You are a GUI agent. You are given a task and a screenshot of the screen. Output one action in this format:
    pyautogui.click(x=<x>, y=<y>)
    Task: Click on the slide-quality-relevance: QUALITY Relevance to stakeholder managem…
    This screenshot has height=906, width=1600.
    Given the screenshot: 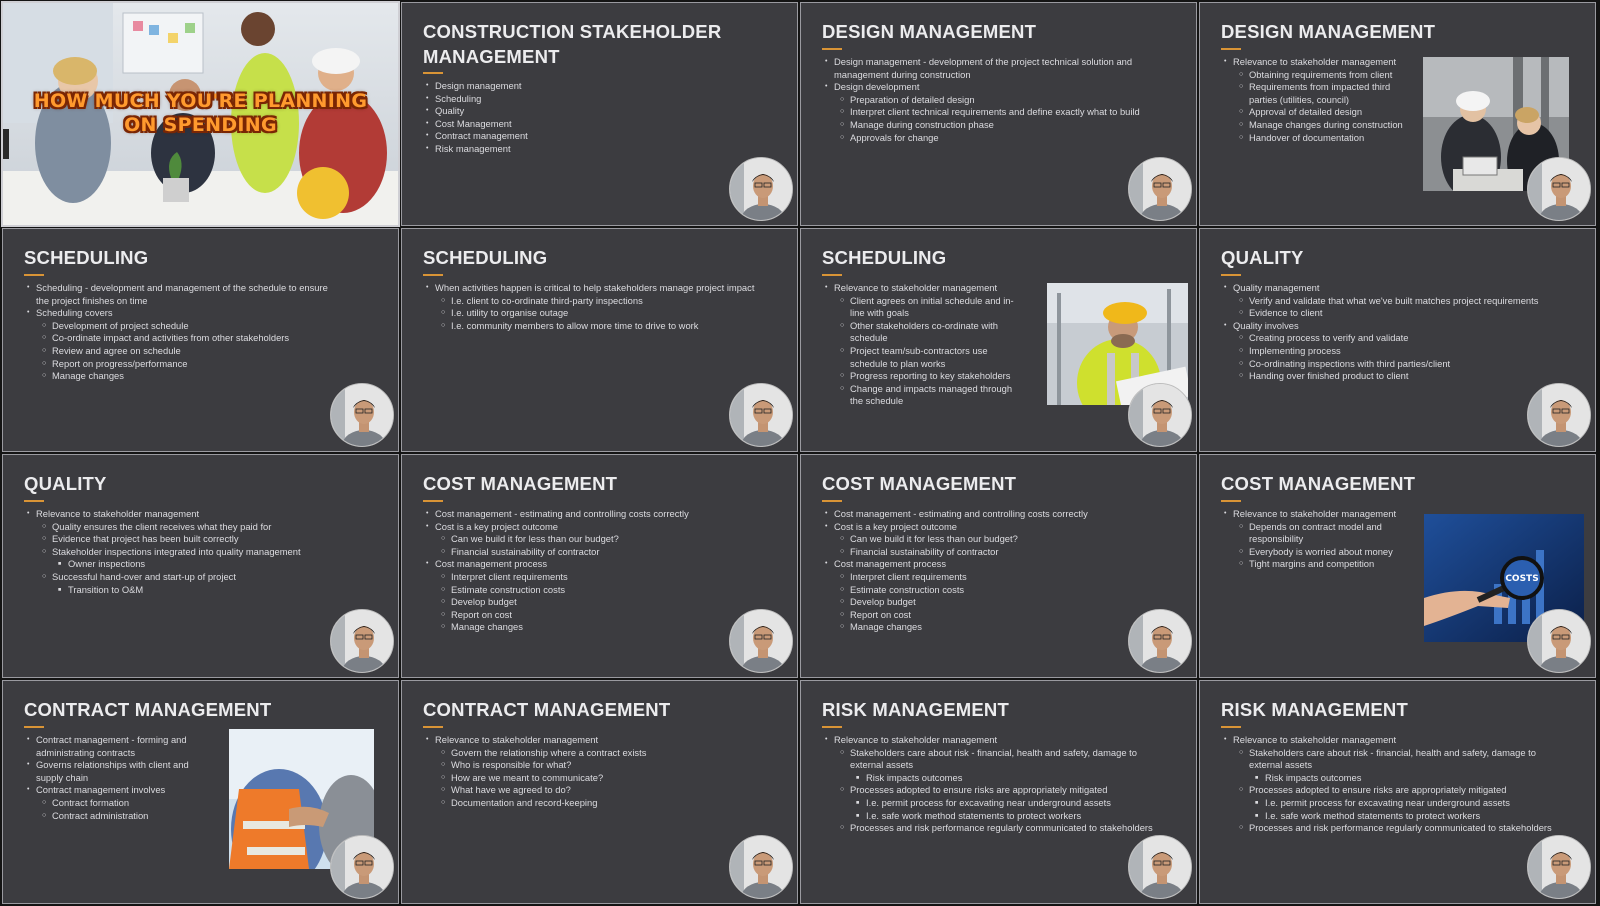 What is the action you would take?
    pyautogui.click(x=200, y=566)
    